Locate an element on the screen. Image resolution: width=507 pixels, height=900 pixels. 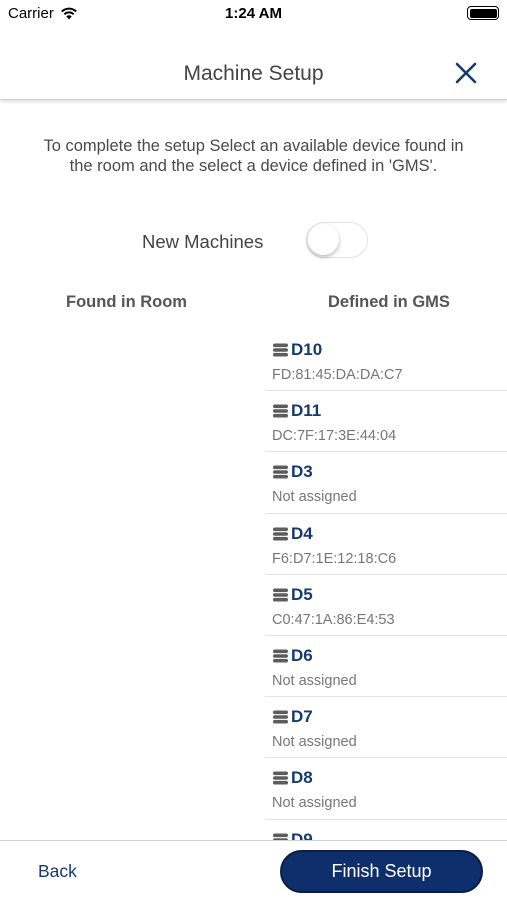
device-name: D11 is located at coordinates (306, 411).